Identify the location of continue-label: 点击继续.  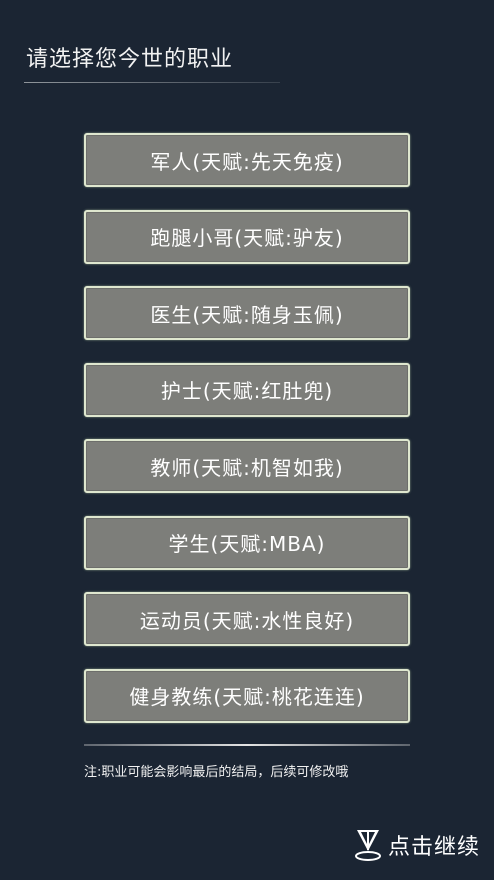
(433, 847).